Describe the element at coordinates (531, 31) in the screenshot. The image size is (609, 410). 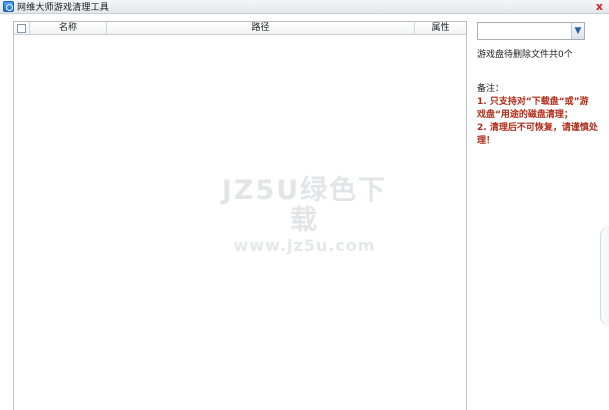
I see `drive-select: ▼` at that location.